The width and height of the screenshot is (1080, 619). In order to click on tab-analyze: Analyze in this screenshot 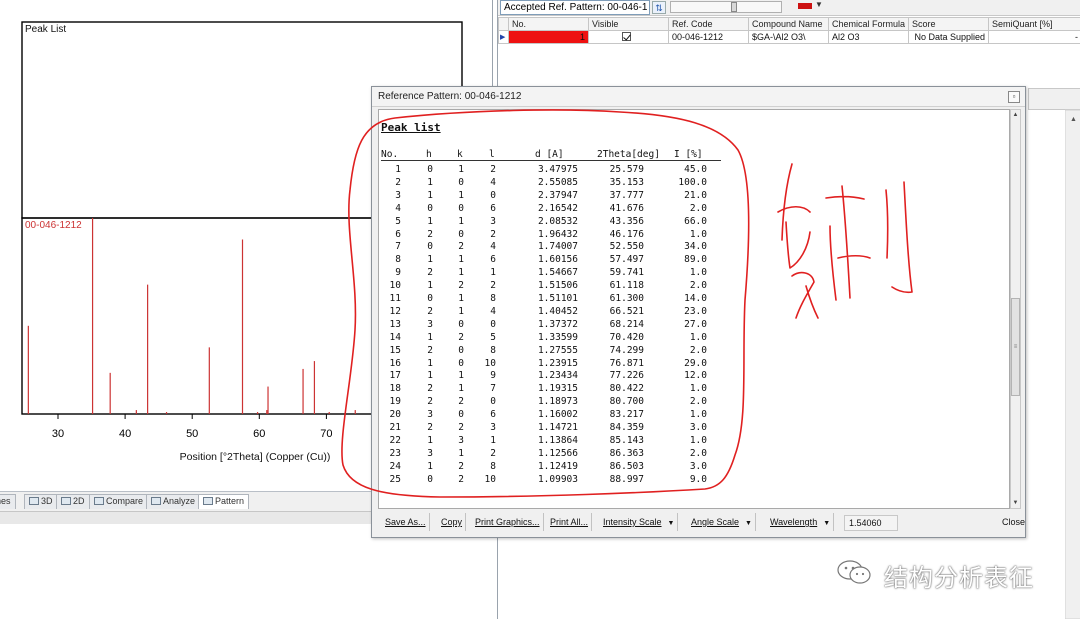, I will do `click(173, 501)`.